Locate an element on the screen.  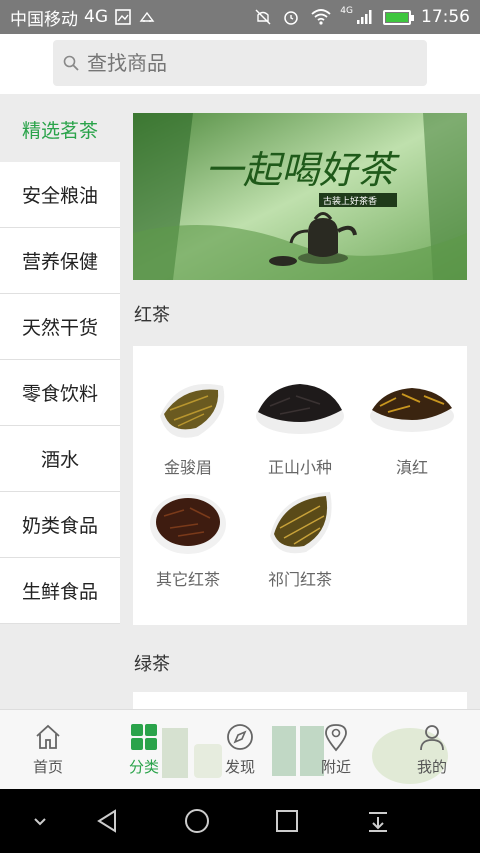
person-icon is located at coordinates (432, 738).